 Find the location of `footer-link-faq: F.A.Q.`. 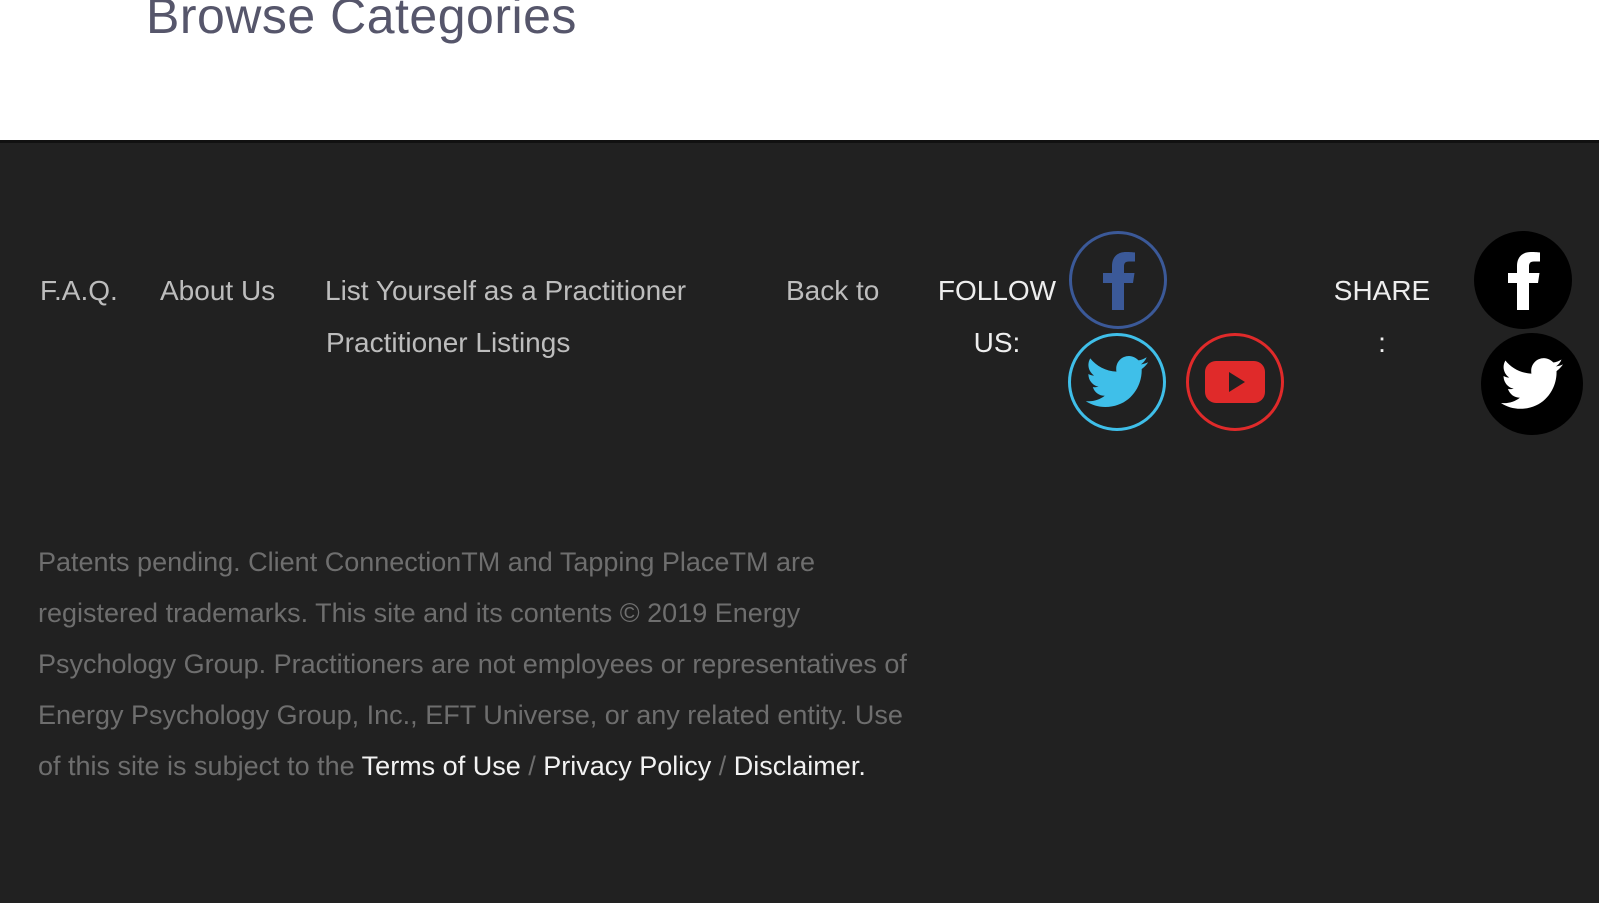

footer-link-faq: F.A.Q. is located at coordinates (79, 291).